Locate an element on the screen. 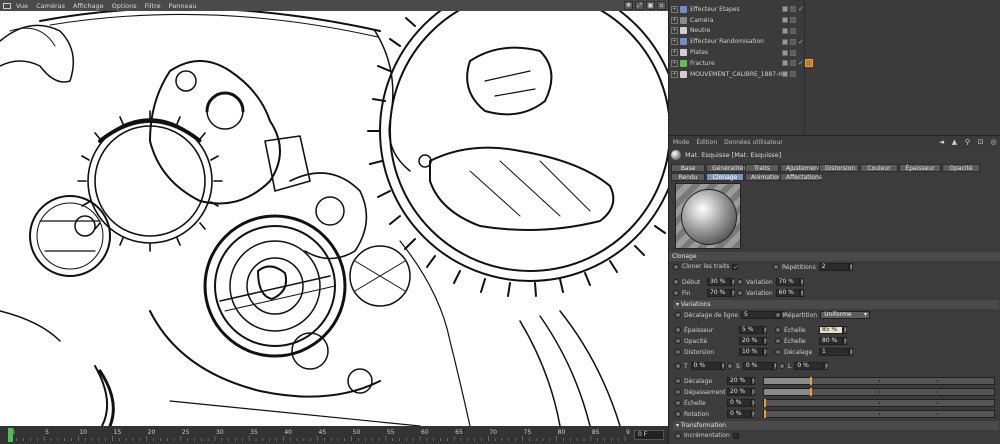 Image resolution: width=1000 pixels, height=444 pixels. cloner-traits-anim-dot is located at coordinates (676, 266).